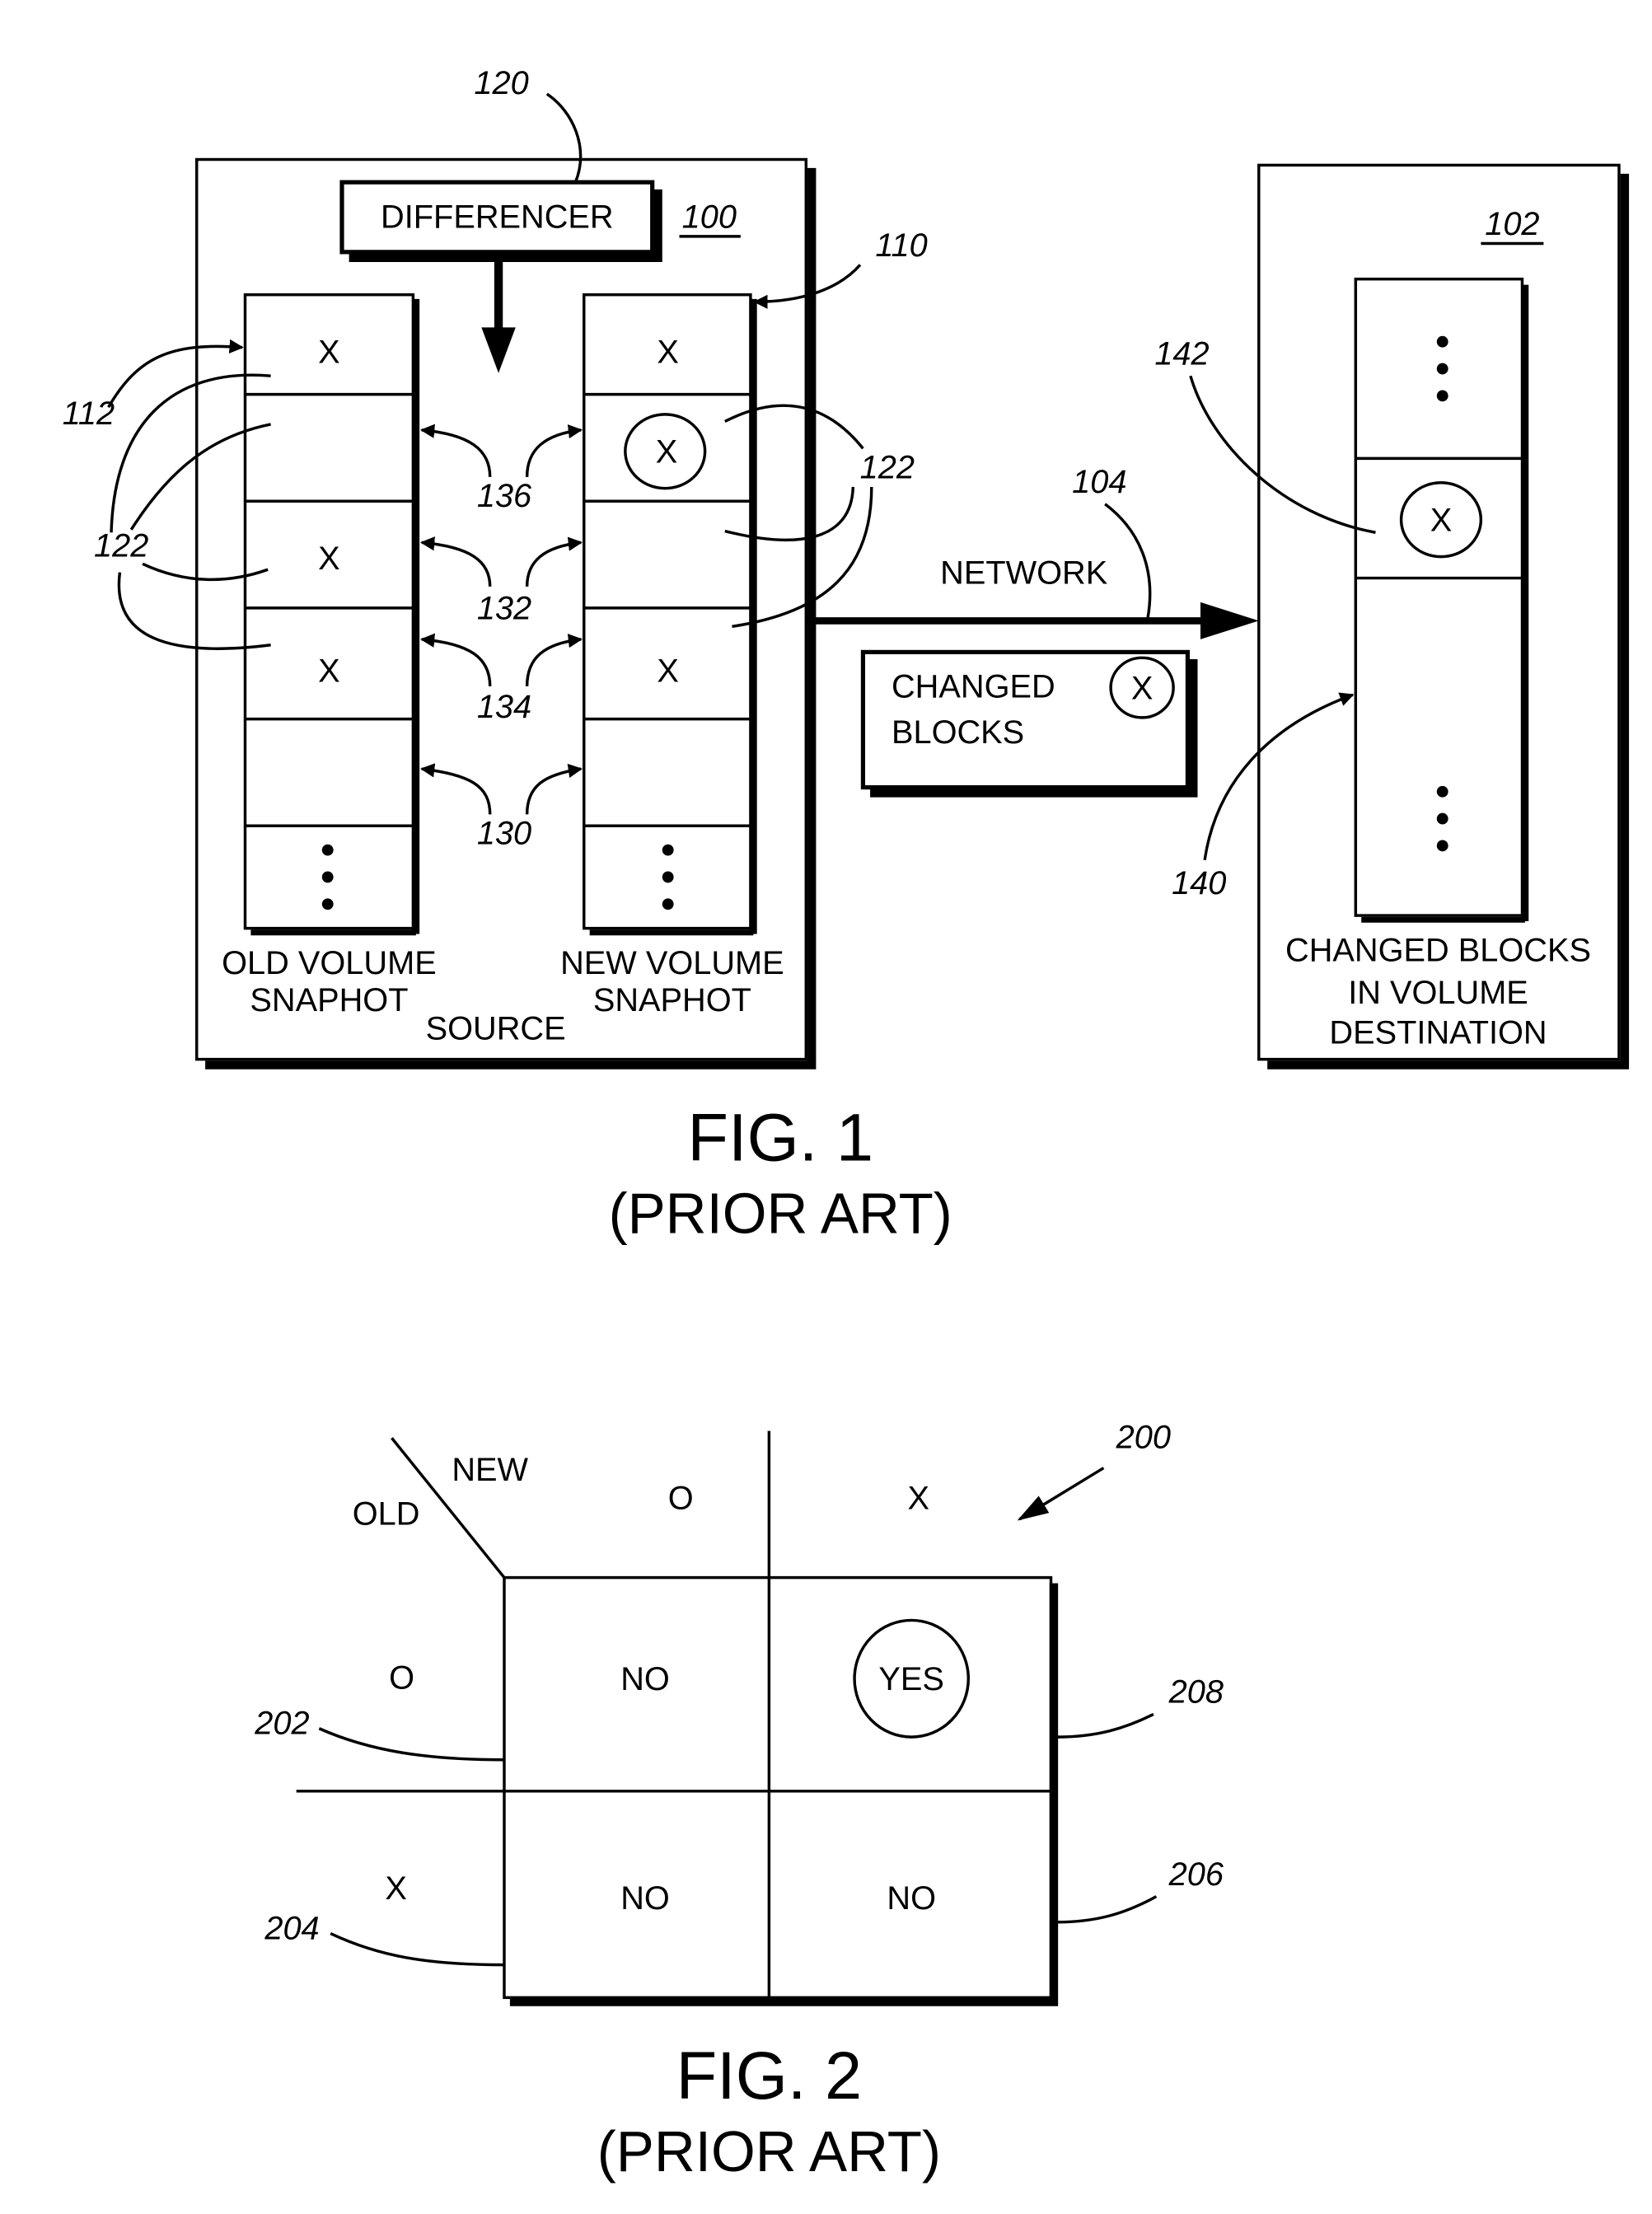 This screenshot has width=1652, height=2214. Describe the element at coordinates (328, 877) in the screenshot. I see `old-ellipsis-icon` at that location.